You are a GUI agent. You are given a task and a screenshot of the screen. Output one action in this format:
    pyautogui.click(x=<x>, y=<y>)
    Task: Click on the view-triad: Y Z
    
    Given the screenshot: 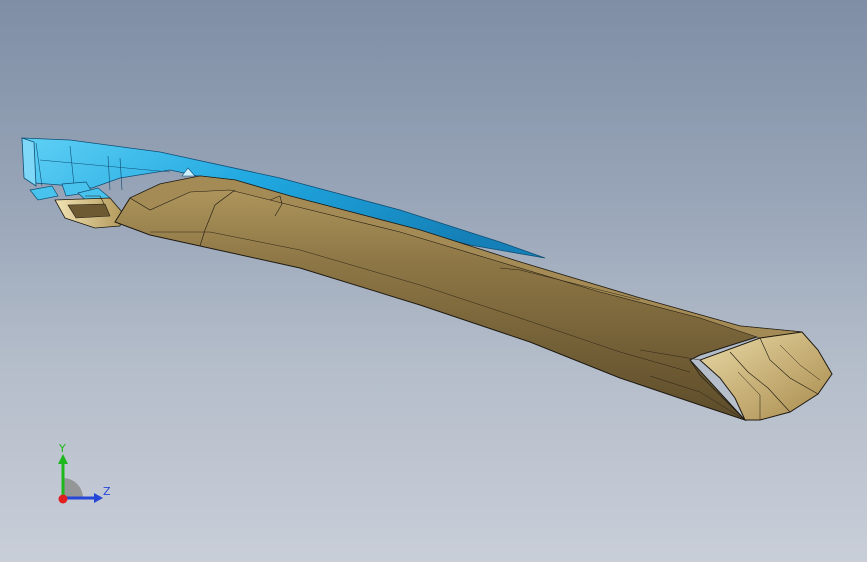 What is the action you would take?
    pyautogui.click(x=88, y=476)
    